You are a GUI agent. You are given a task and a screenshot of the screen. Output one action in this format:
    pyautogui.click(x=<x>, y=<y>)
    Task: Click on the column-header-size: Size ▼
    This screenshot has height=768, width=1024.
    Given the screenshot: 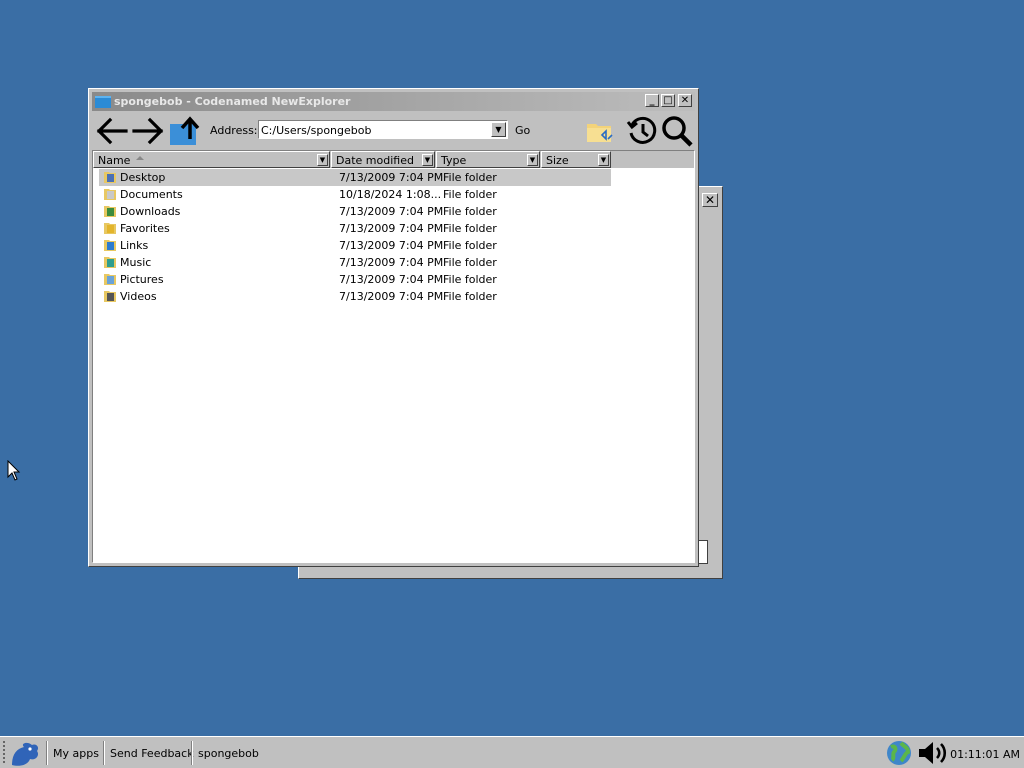 What is the action you would take?
    pyautogui.click(x=576, y=159)
    